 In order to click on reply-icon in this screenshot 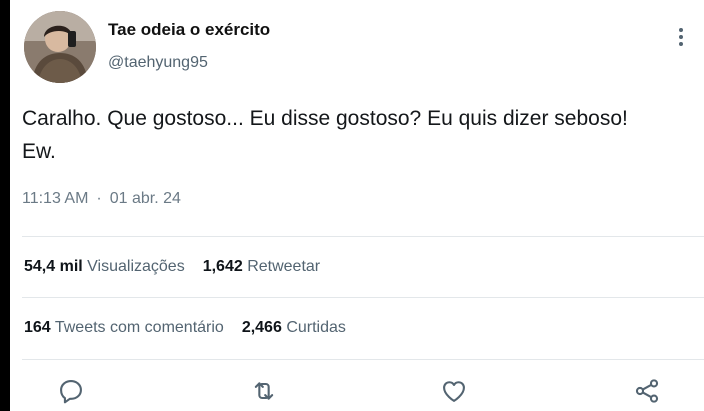, I will do `click(71, 392)`.